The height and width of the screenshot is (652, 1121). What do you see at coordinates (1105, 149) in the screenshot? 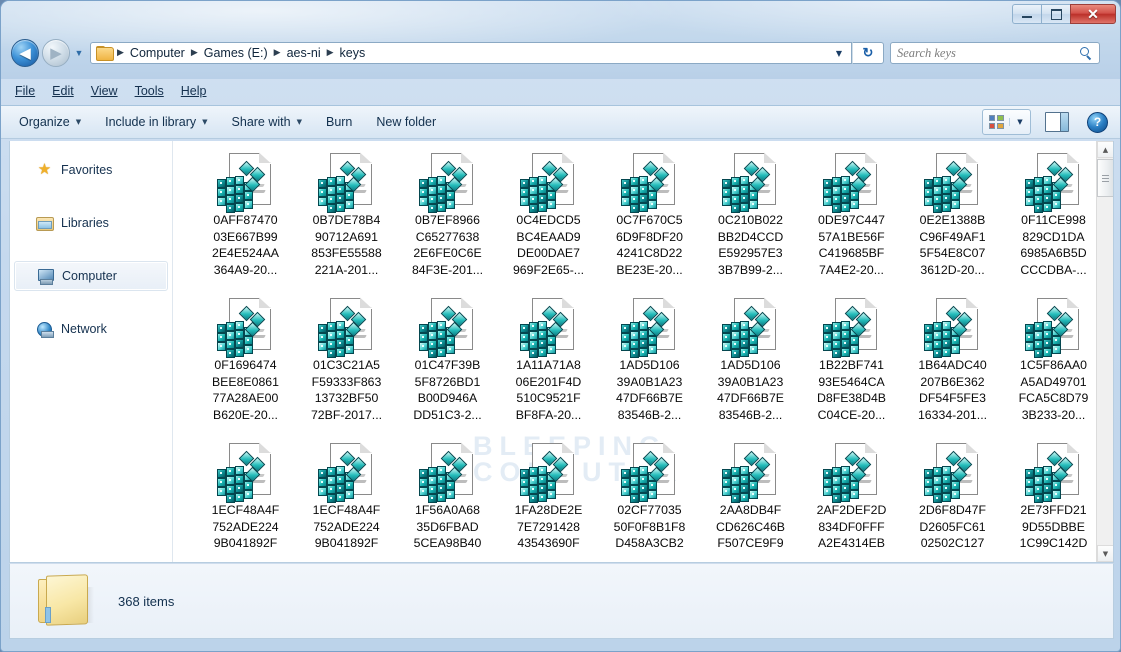
I see `scroll-up-button: ▲` at bounding box center [1105, 149].